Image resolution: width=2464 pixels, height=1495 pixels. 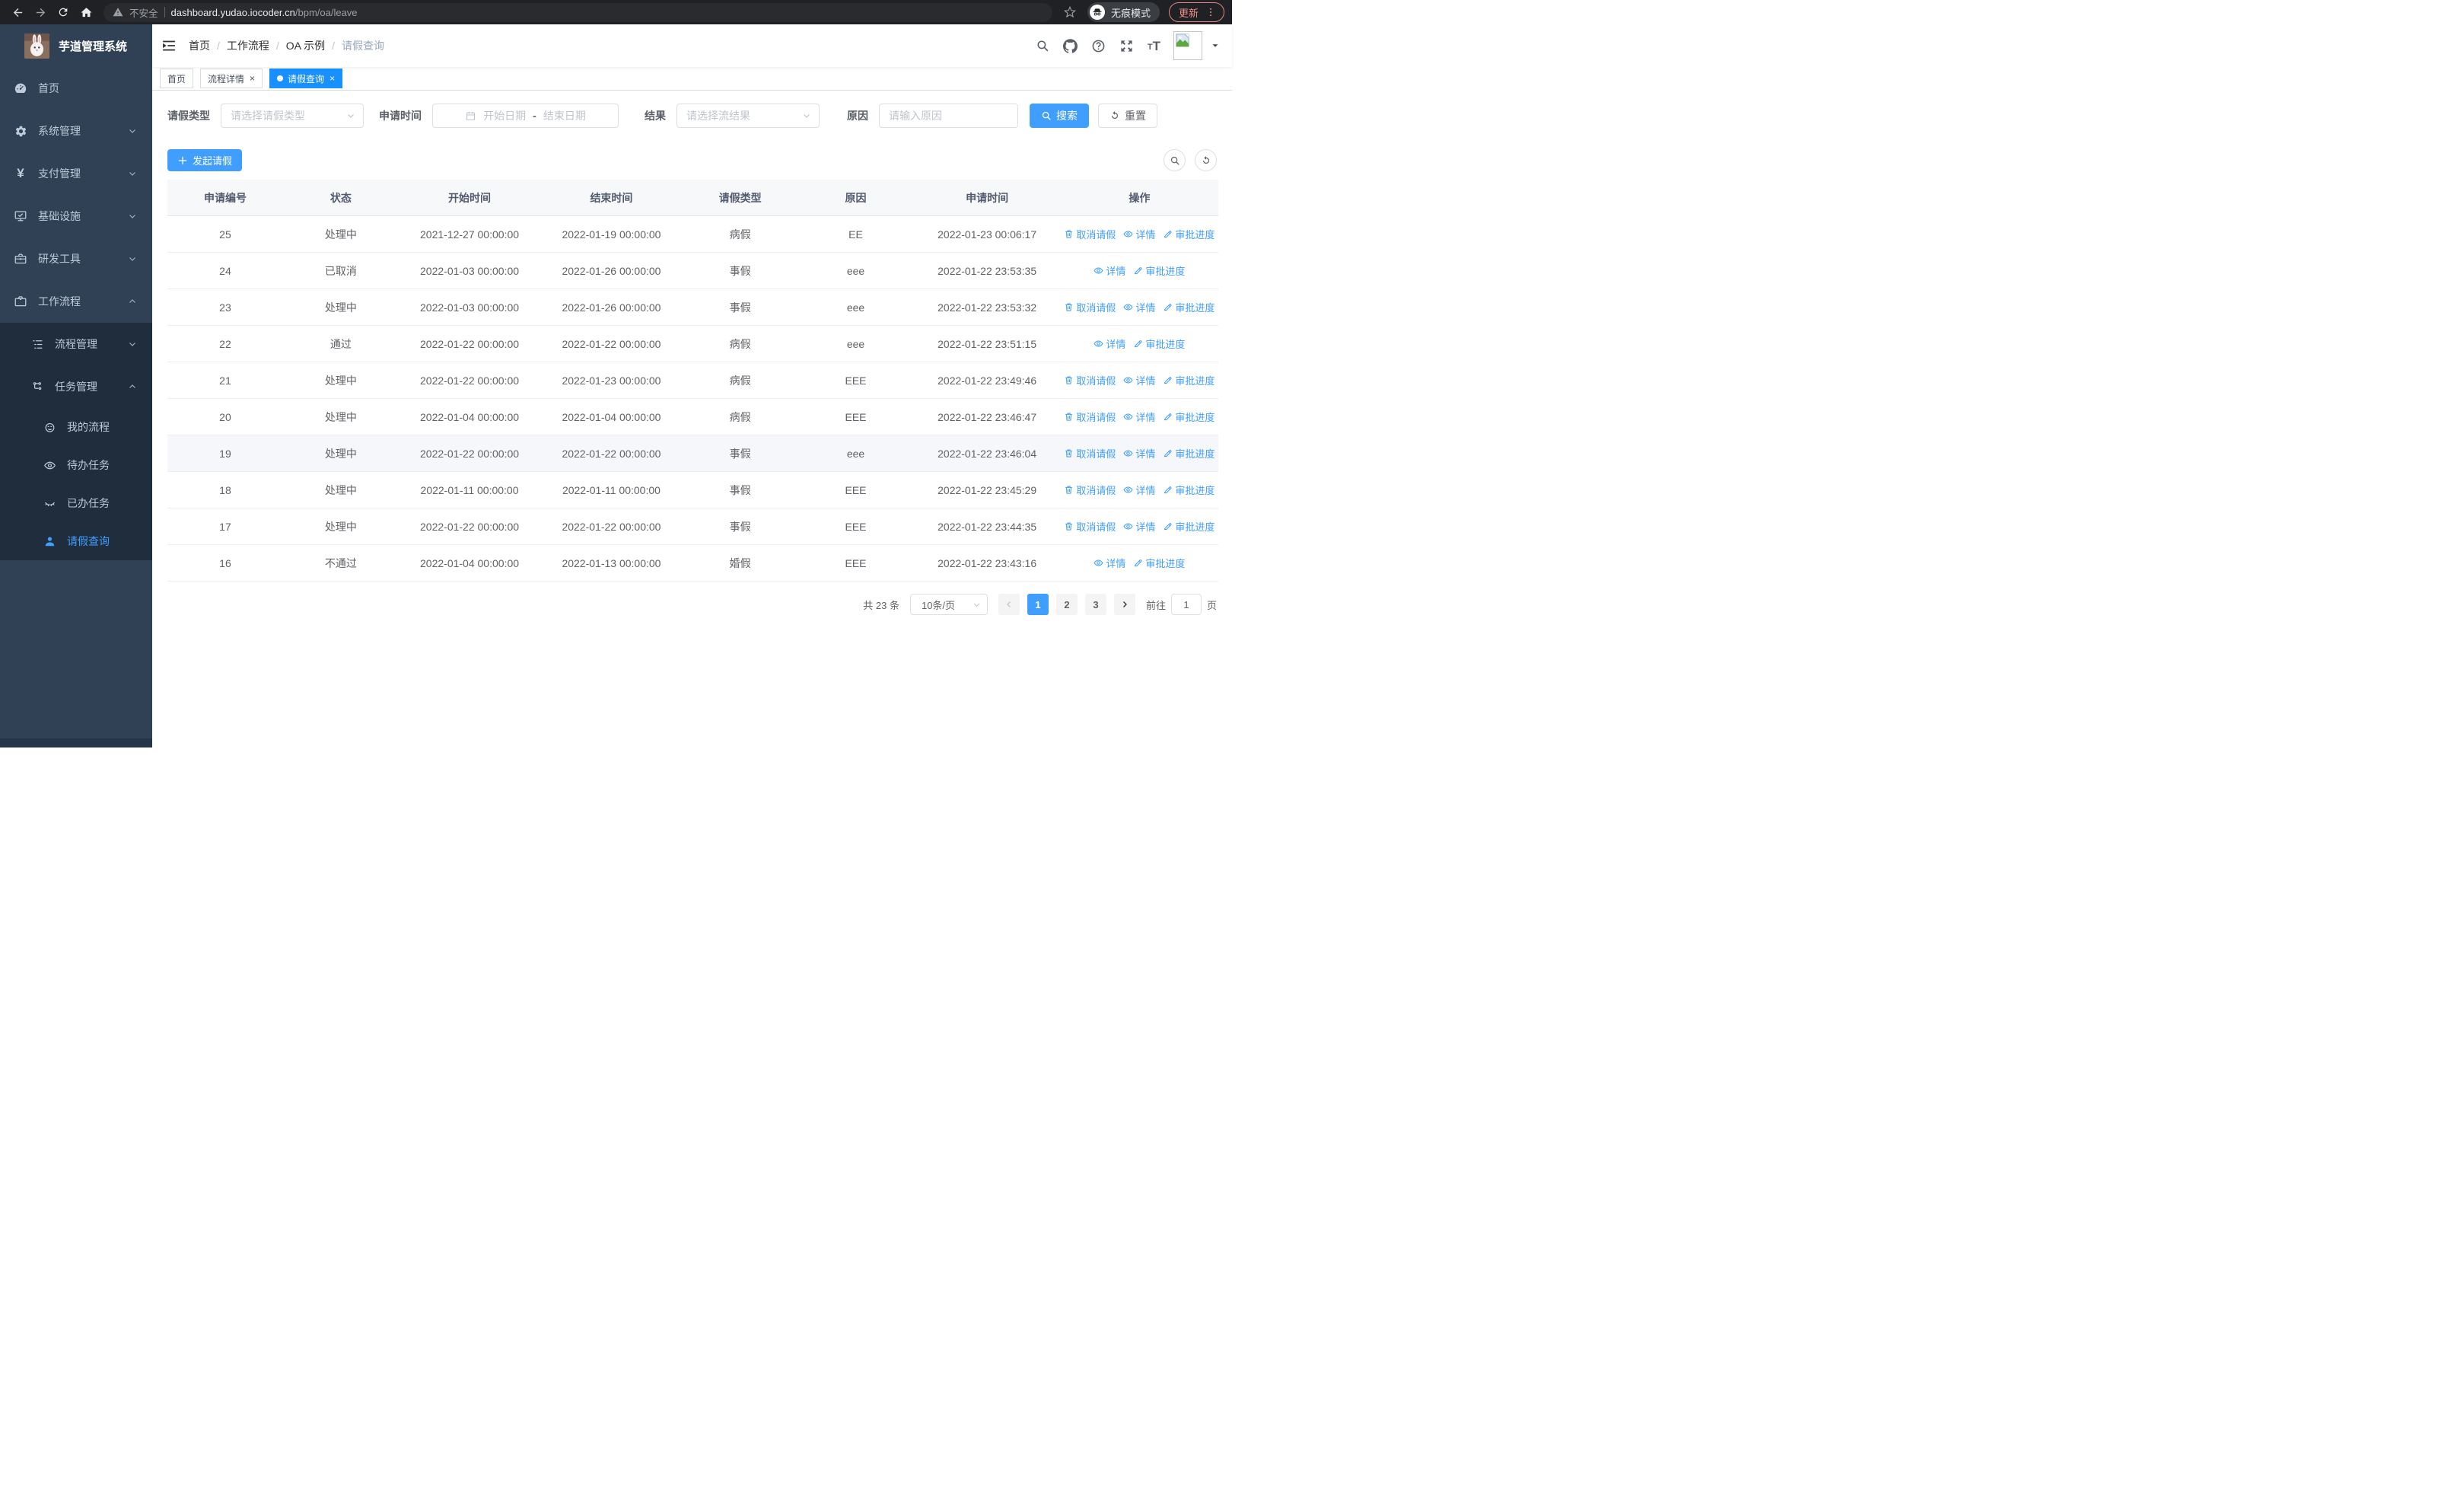 What do you see at coordinates (1059, 116) in the screenshot?
I see `search-button: 搜索` at bounding box center [1059, 116].